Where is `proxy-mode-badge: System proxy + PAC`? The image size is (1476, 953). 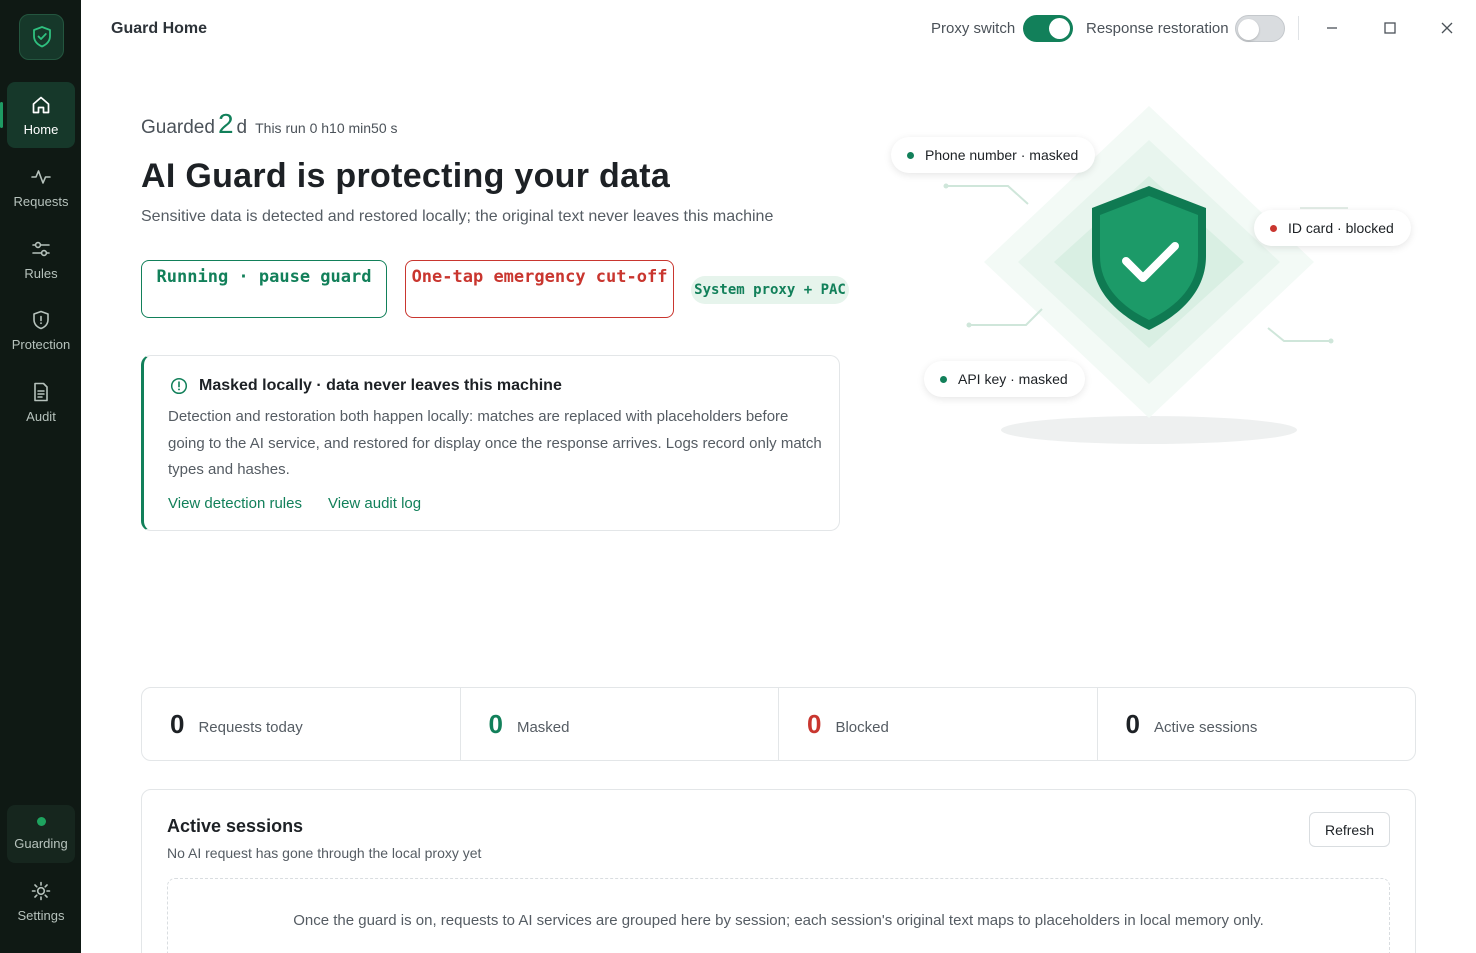 proxy-mode-badge: System proxy + PAC is located at coordinates (770, 290).